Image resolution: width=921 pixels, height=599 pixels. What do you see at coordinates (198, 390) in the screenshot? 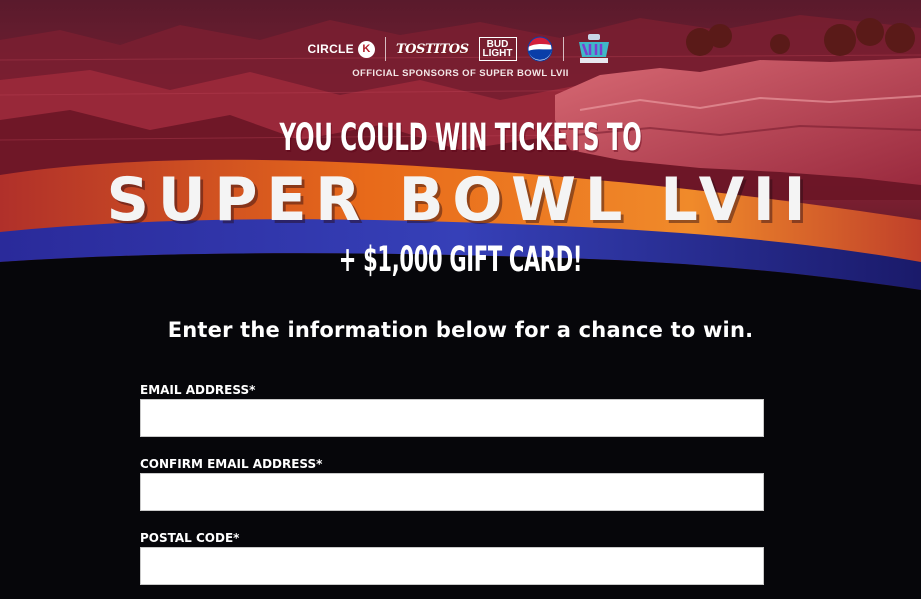
I see `email-label: EMAIL ADDRESS*` at bounding box center [198, 390].